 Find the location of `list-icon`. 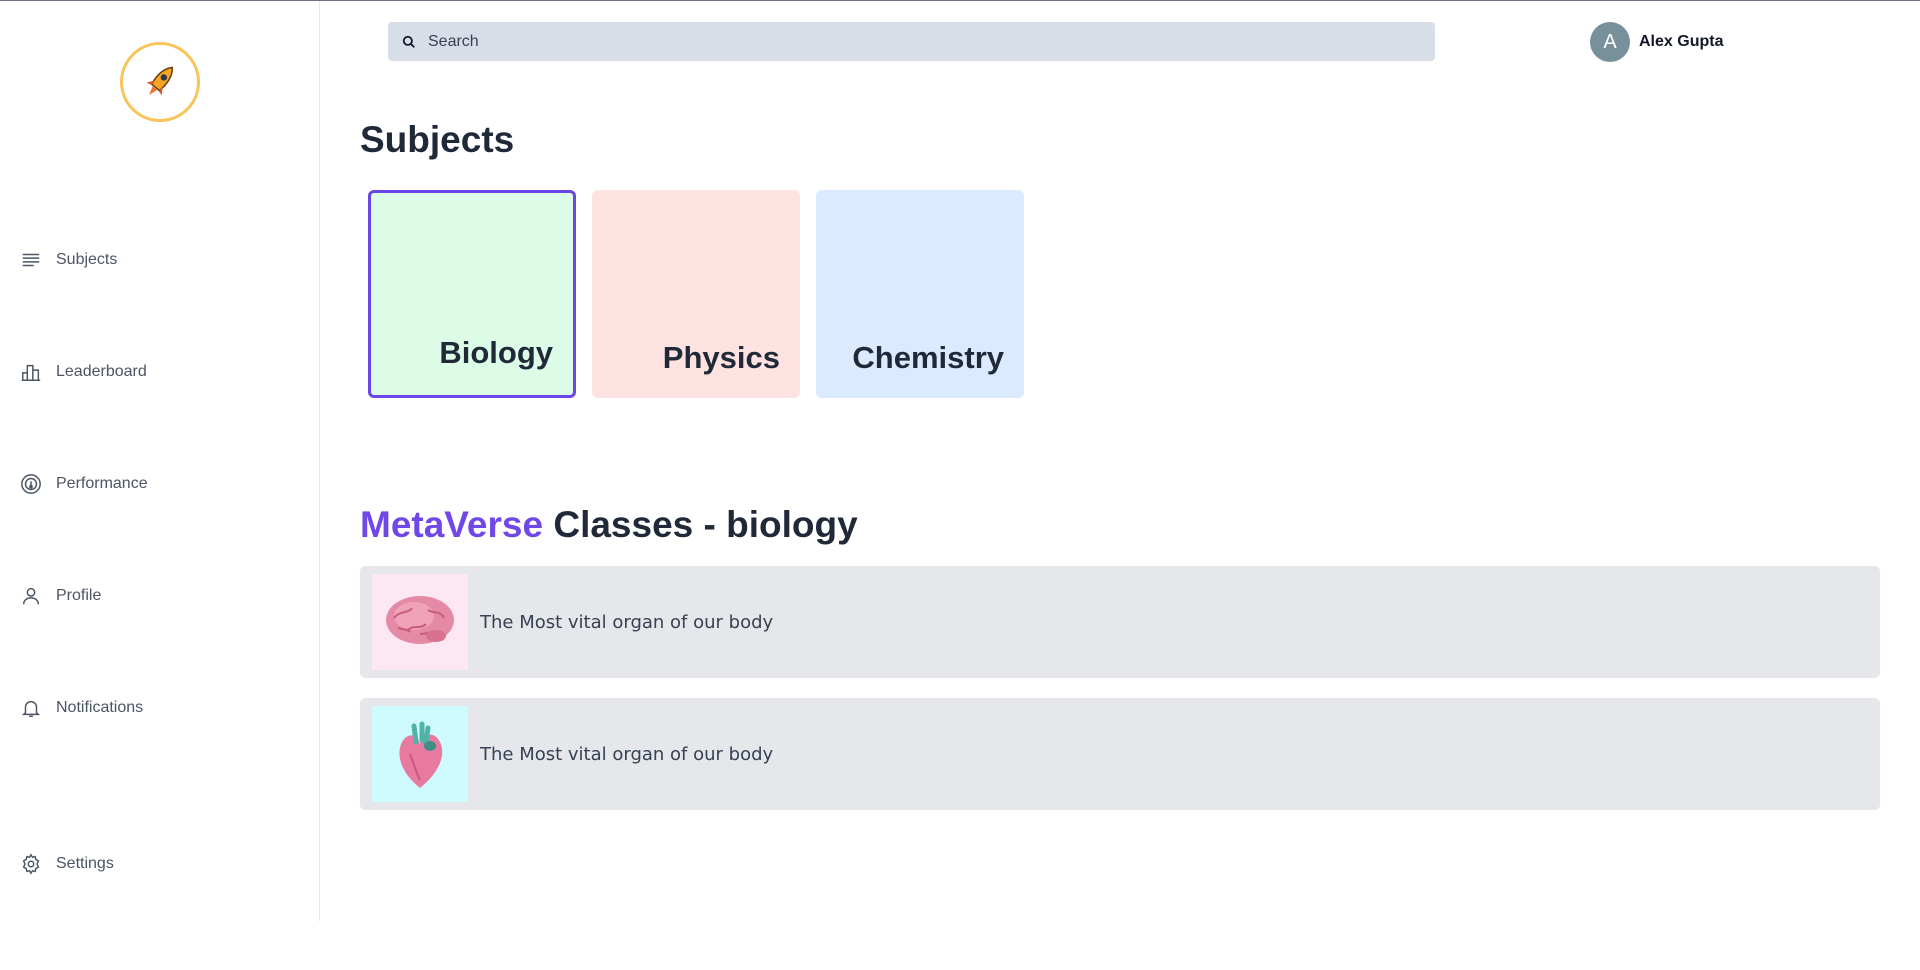

list-icon is located at coordinates (31, 260).